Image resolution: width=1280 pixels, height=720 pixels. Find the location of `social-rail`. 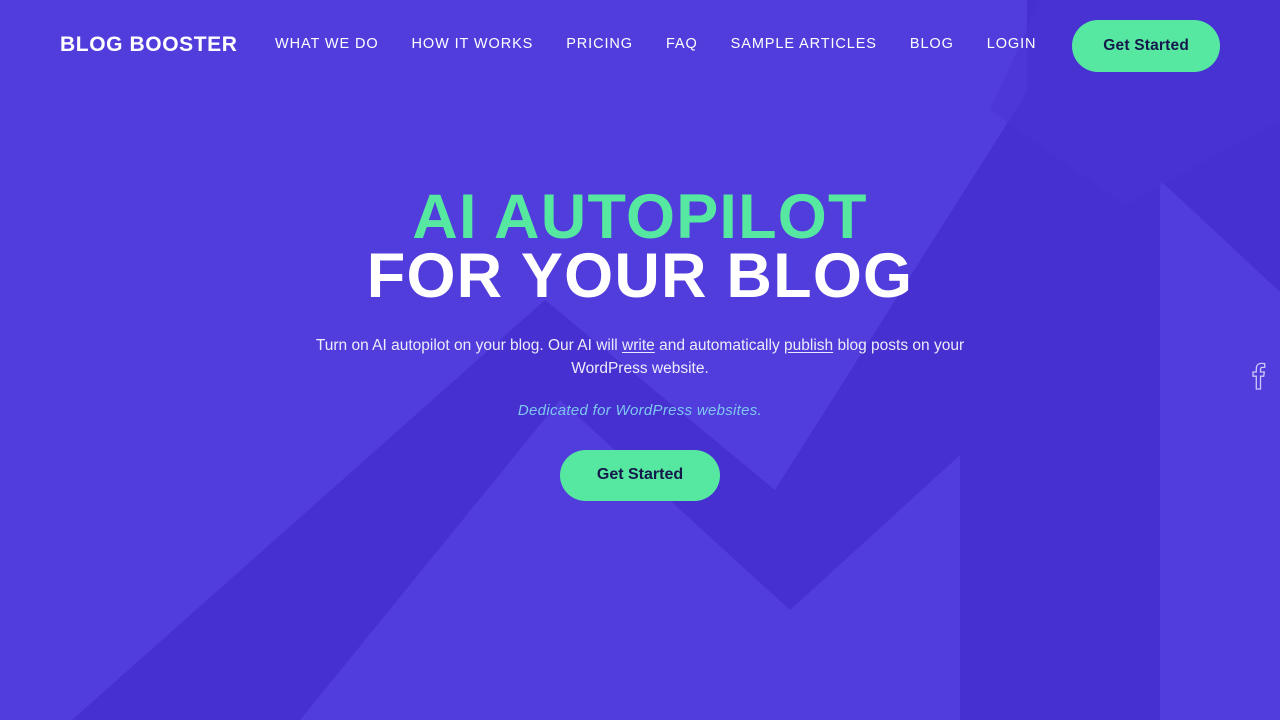

social-rail is located at coordinates (1258, 376).